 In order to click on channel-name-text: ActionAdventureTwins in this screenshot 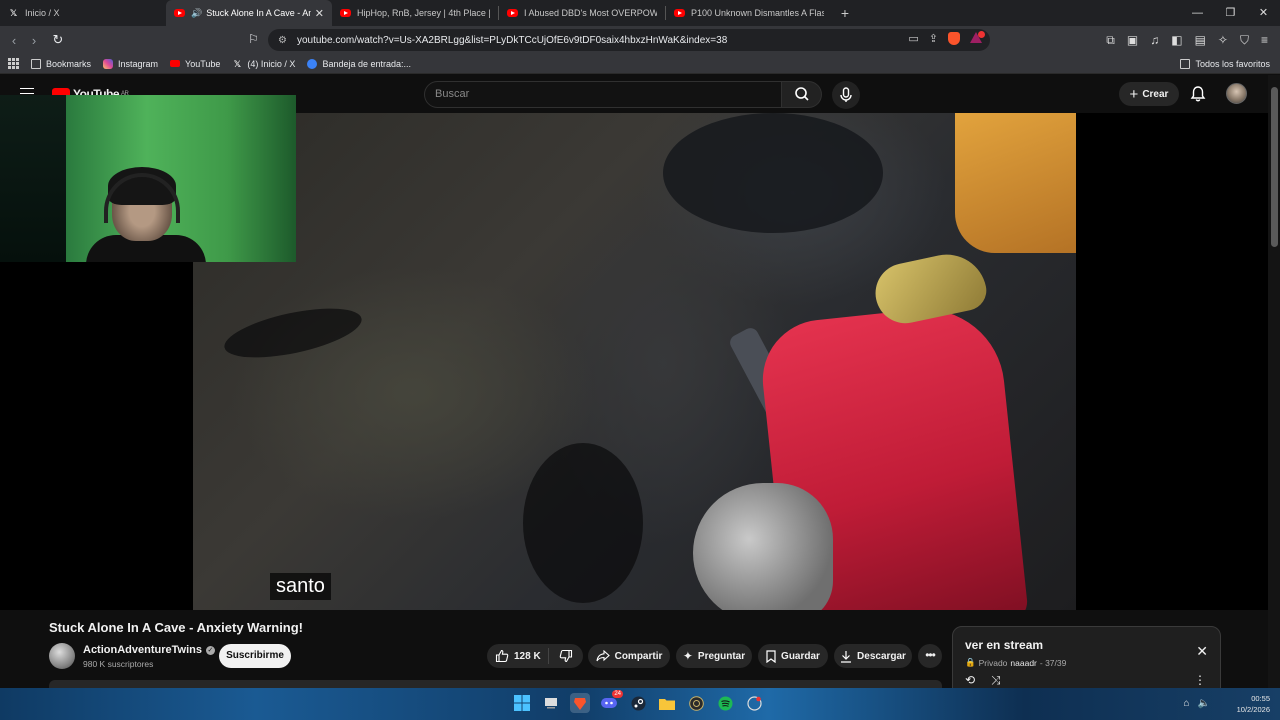, I will do `click(142, 650)`.